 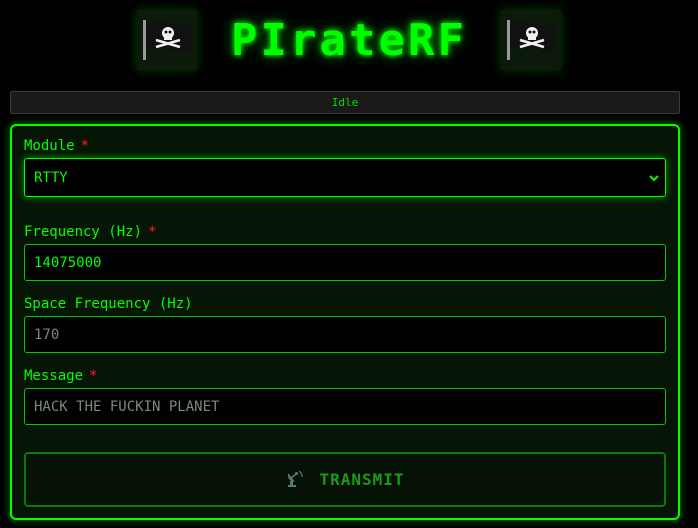 What do you see at coordinates (49, 146) in the screenshot?
I see `module-label-text: Module` at bounding box center [49, 146].